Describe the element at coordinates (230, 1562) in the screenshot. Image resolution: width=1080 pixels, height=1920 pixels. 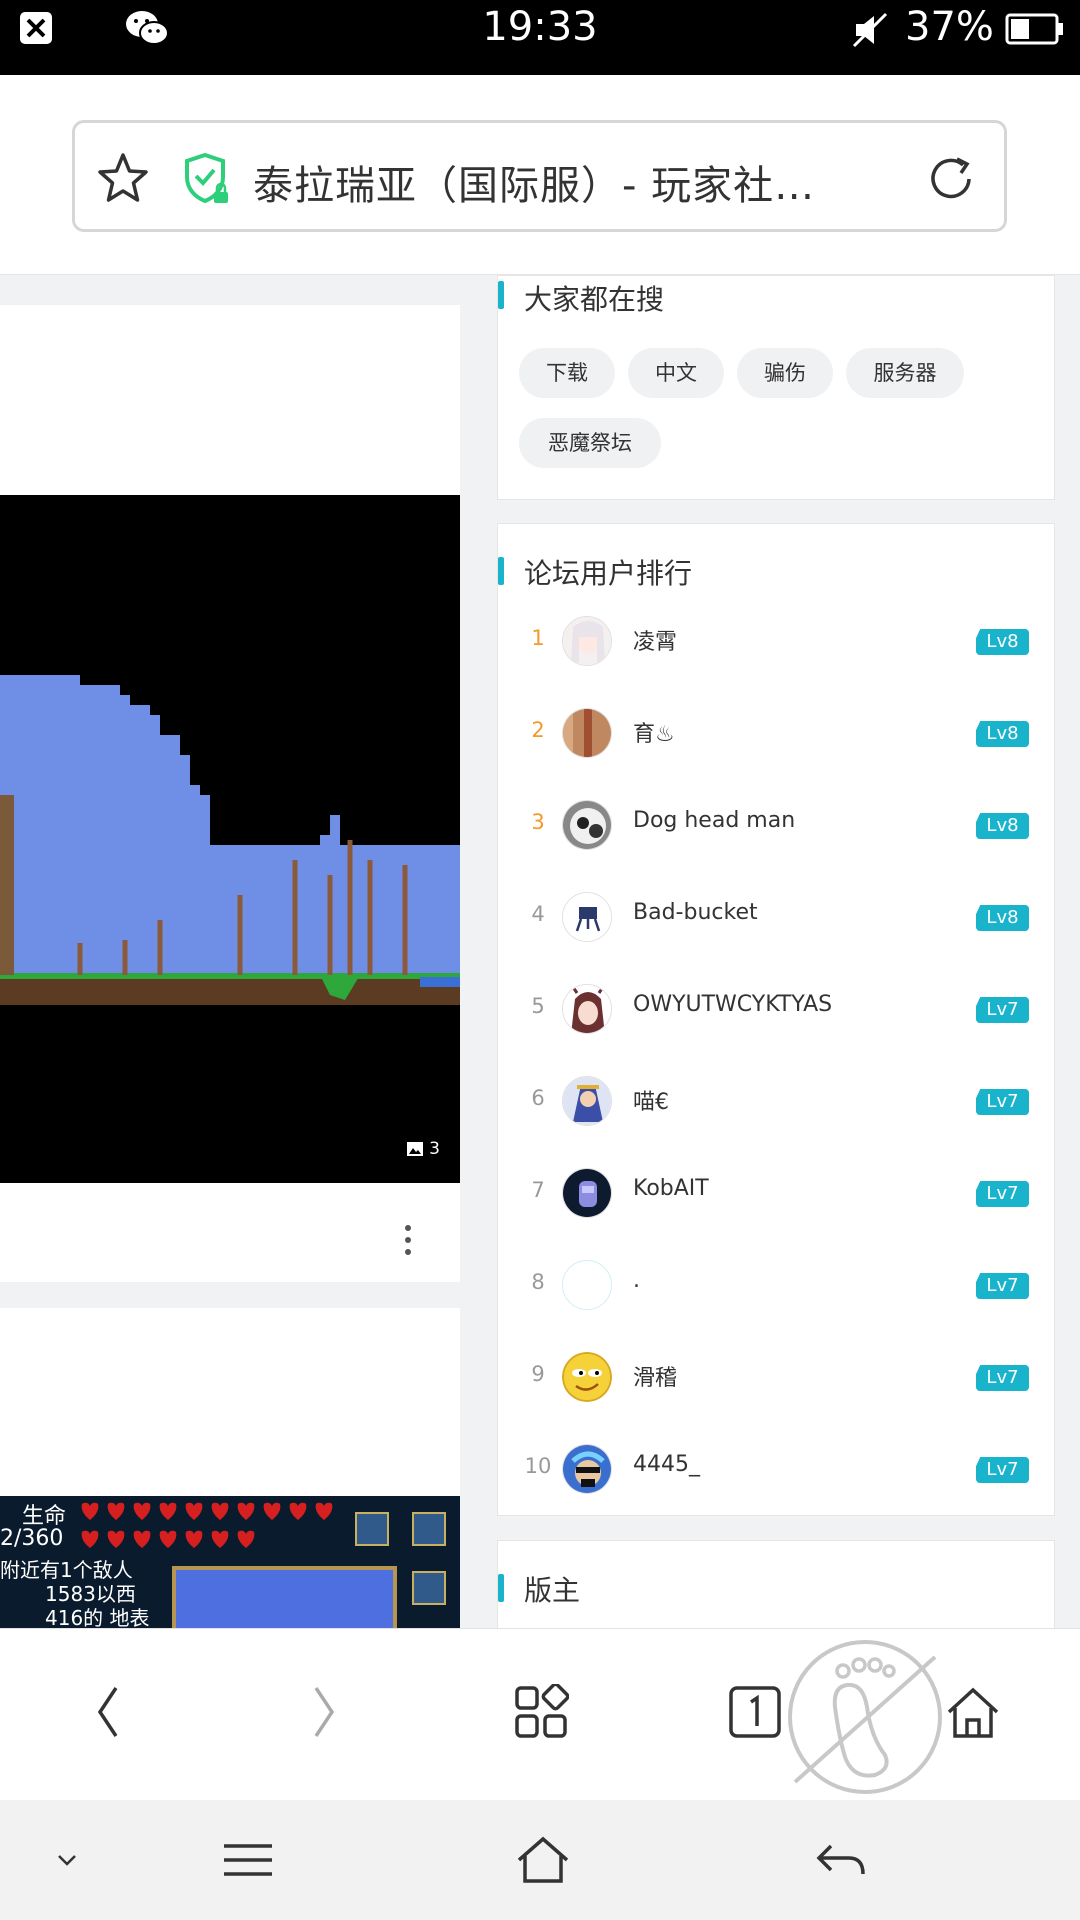
I see `post-image-2: 生命 2/360 附近有1个敌人 1583以西 416的 地表` at that location.